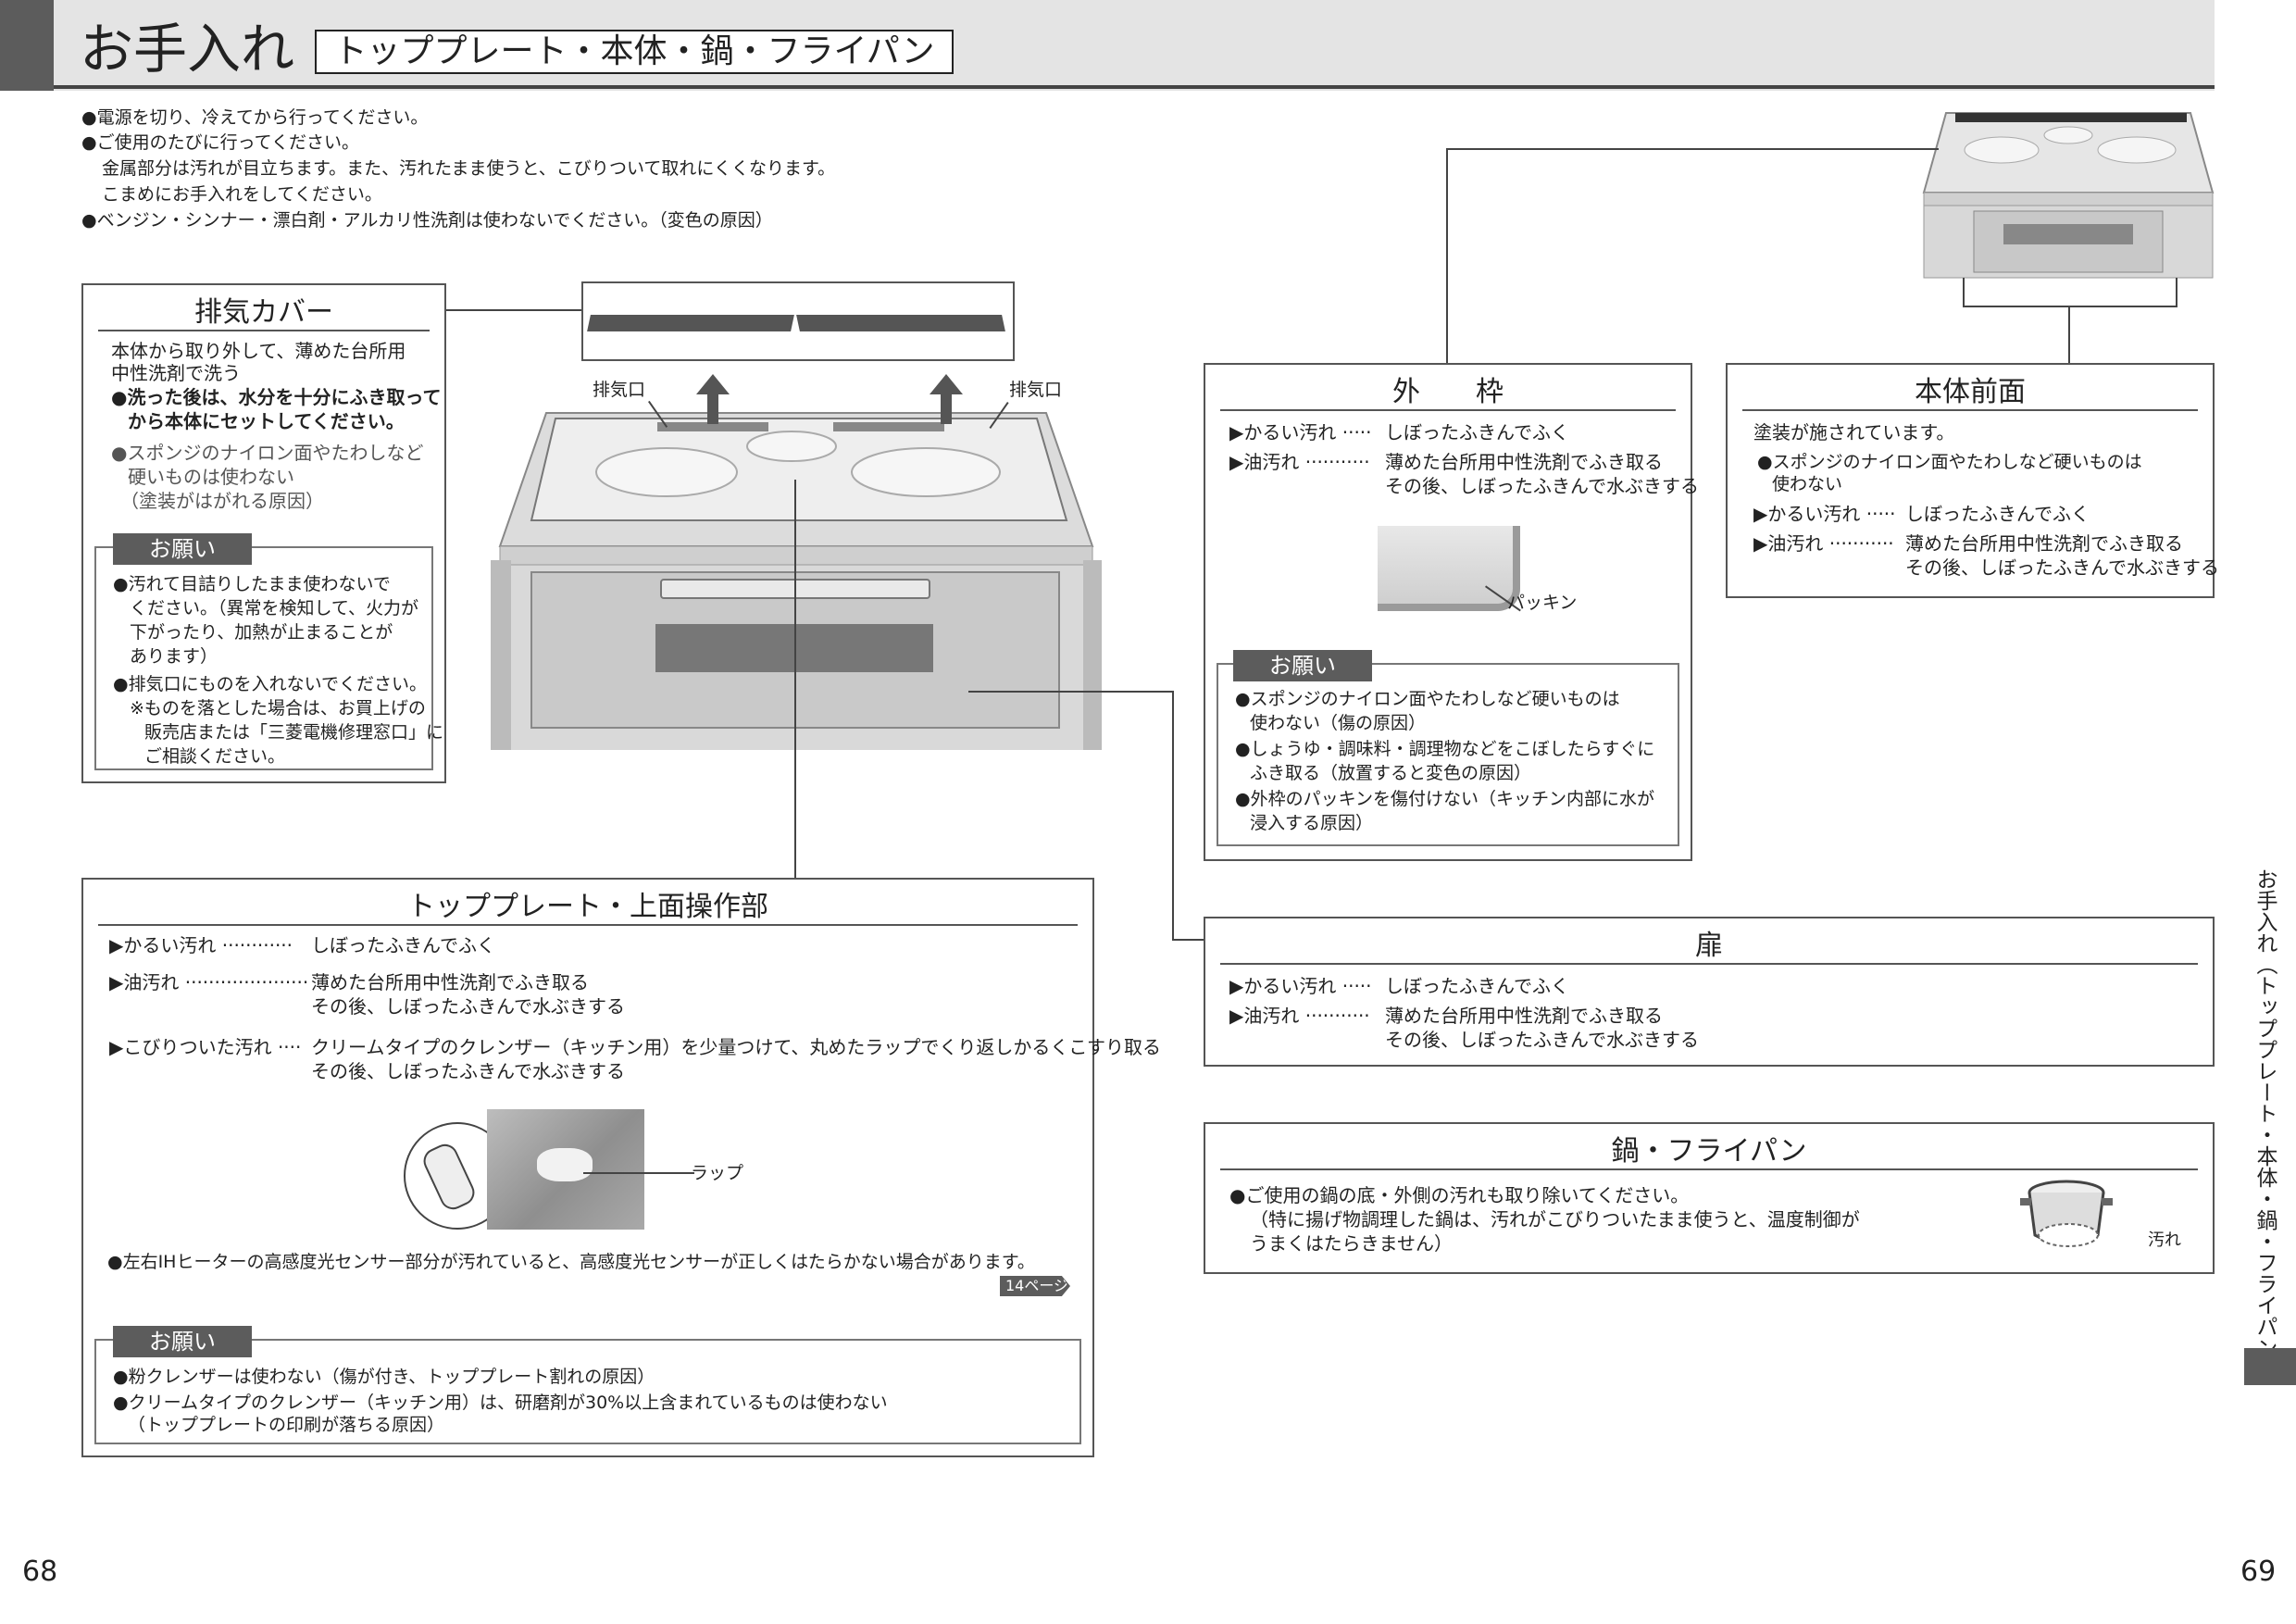 Image resolution: width=2296 pixels, height=1624 pixels. Describe the element at coordinates (1035, 1286) in the screenshot. I see `page-ref-badge: 14ページ` at that location.